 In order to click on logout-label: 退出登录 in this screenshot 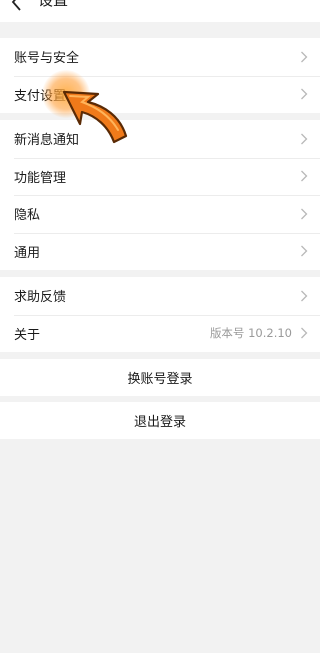, I will do `click(159, 422)`.